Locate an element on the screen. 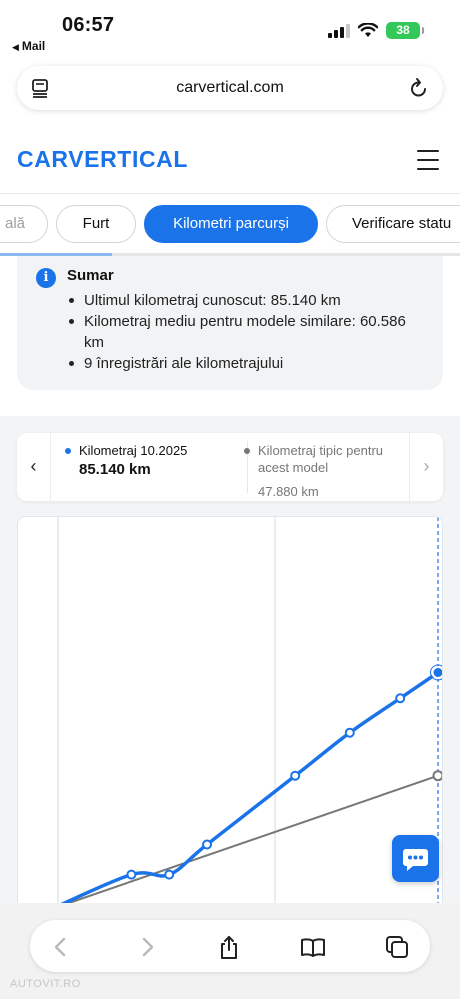 This screenshot has width=460, height=999. legend-primary-value: 85.140 km is located at coordinates (115, 469).